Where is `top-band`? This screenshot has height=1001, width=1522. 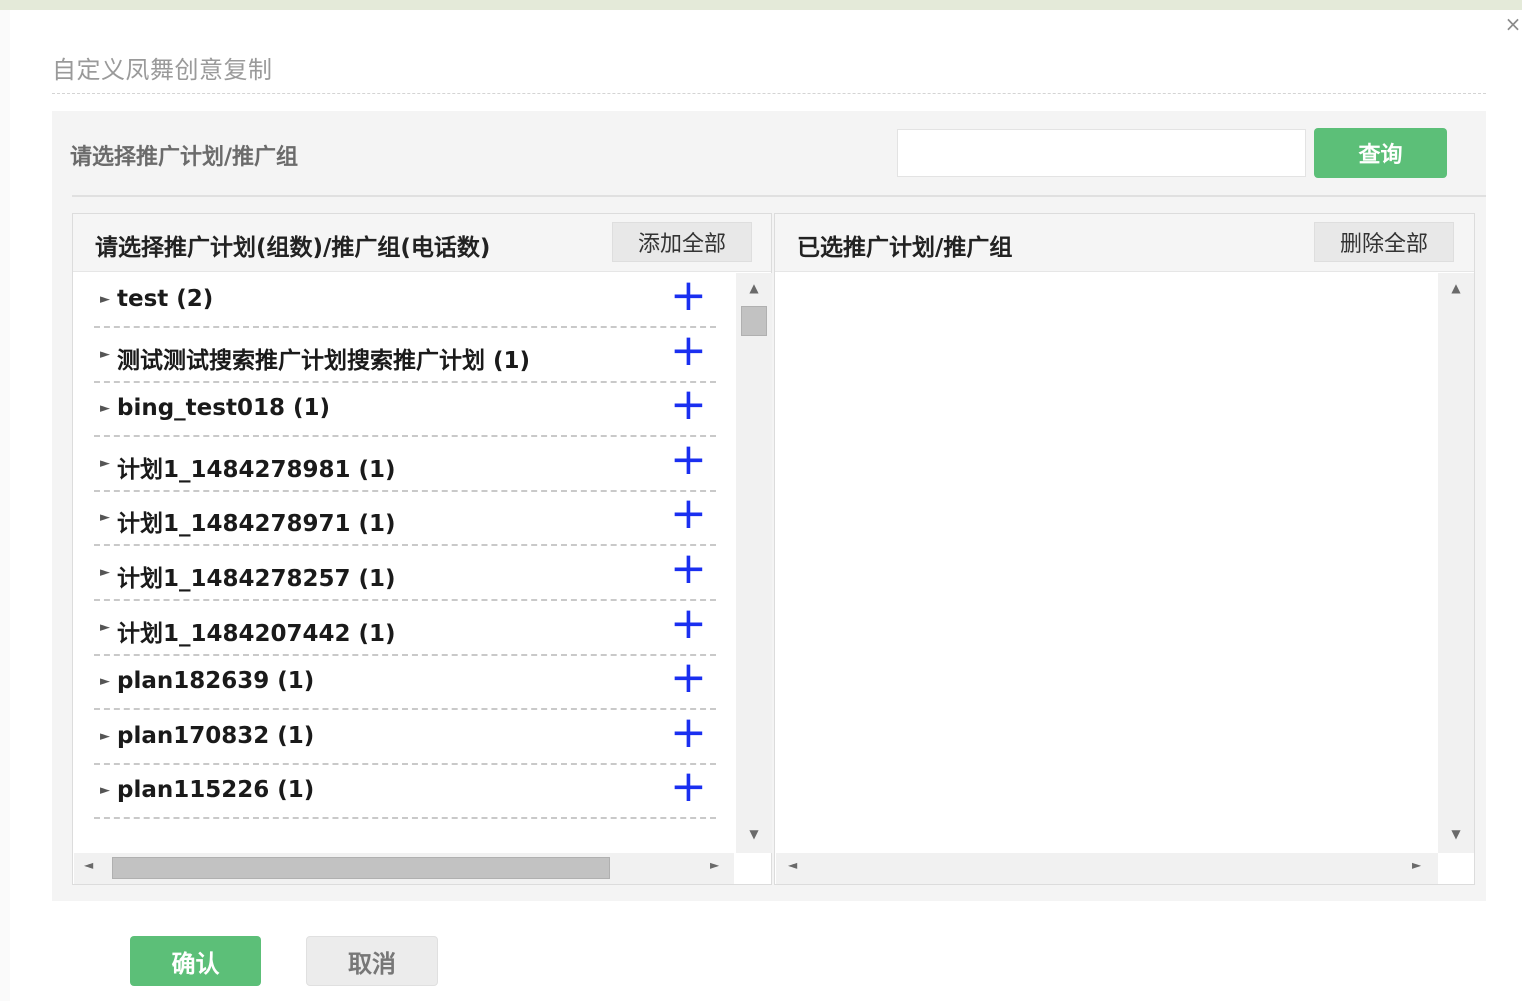 top-band is located at coordinates (761, 5).